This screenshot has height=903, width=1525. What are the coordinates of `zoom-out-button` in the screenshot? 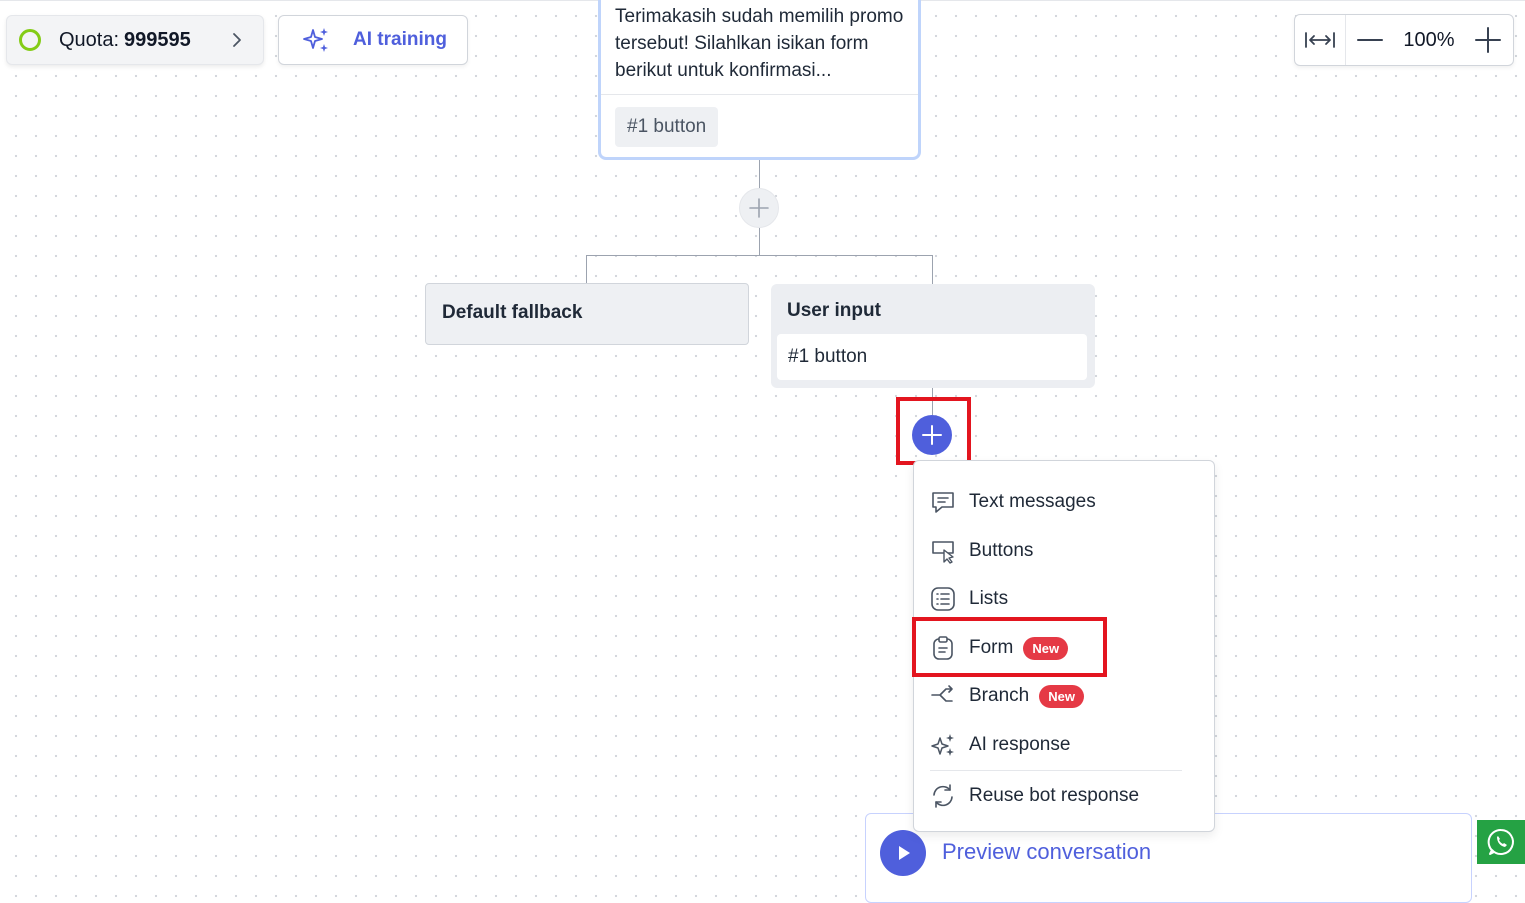 It's located at (1370, 40).